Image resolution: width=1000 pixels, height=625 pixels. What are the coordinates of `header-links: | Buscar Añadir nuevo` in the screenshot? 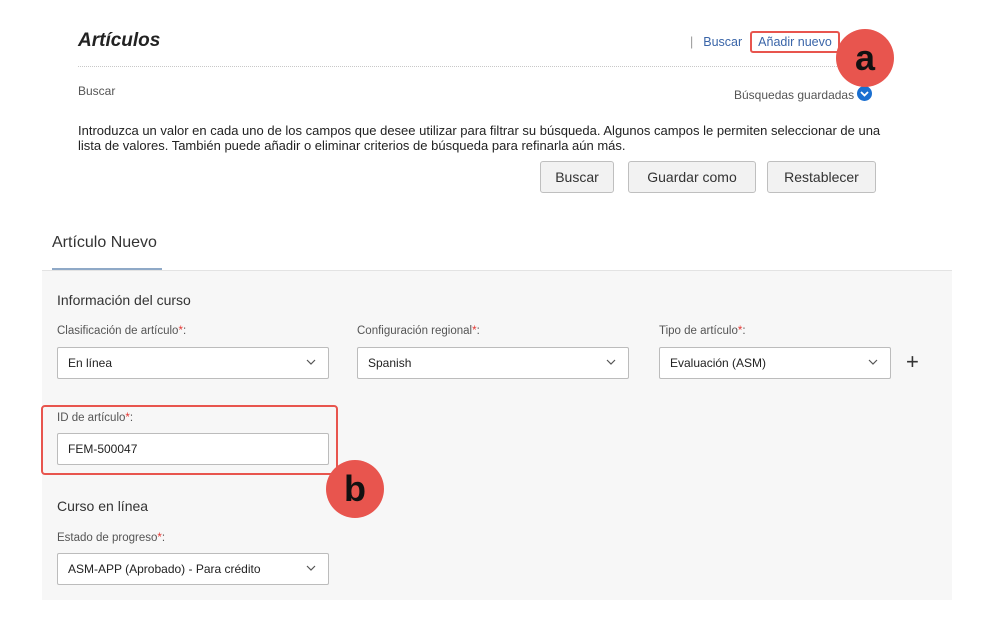 It's located at (765, 42).